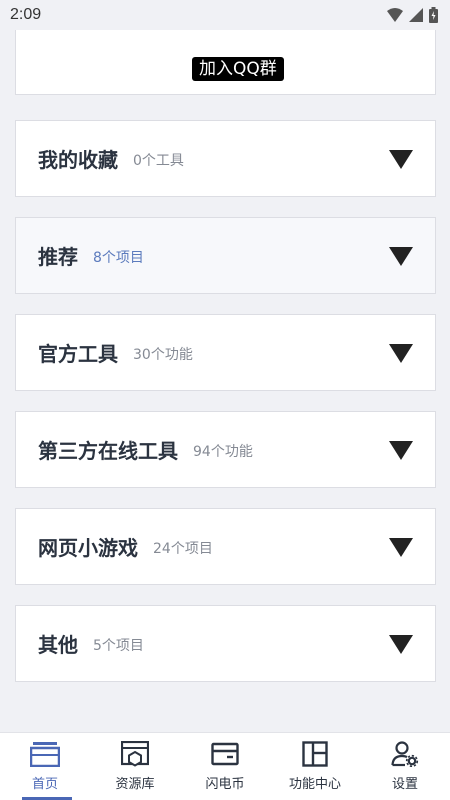  What do you see at coordinates (135, 754) in the screenshot?
I see `resource-icon` at bounding box center [135, 754].